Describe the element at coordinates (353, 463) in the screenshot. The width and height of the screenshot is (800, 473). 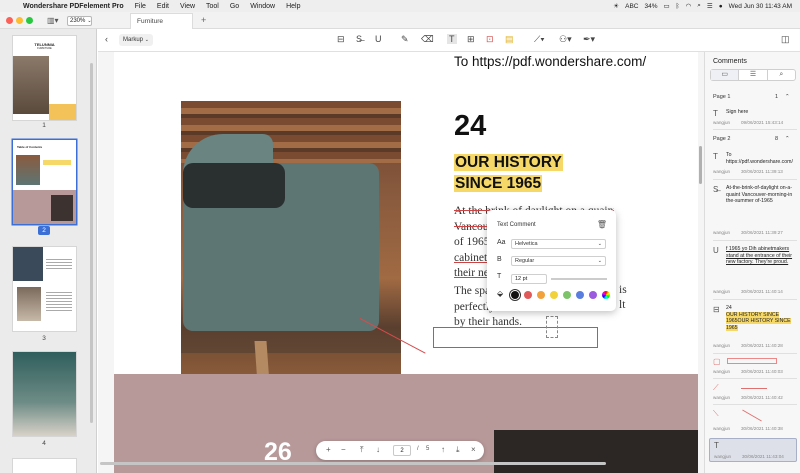
I see `horizontal-scrollbar` at that location.